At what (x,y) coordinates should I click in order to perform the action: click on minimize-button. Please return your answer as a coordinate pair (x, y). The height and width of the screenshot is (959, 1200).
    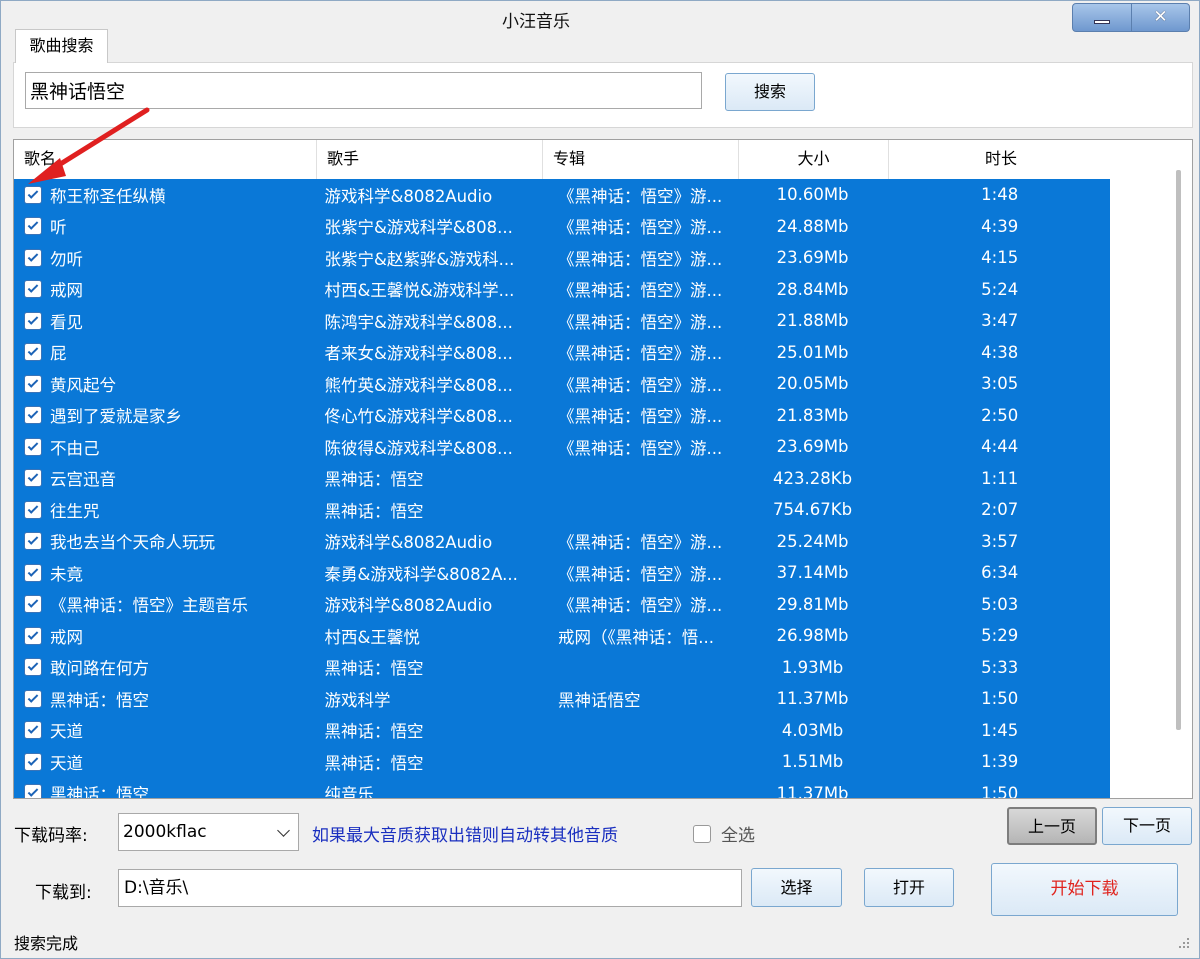
    Looking at the image, I should click on (1102, 17).